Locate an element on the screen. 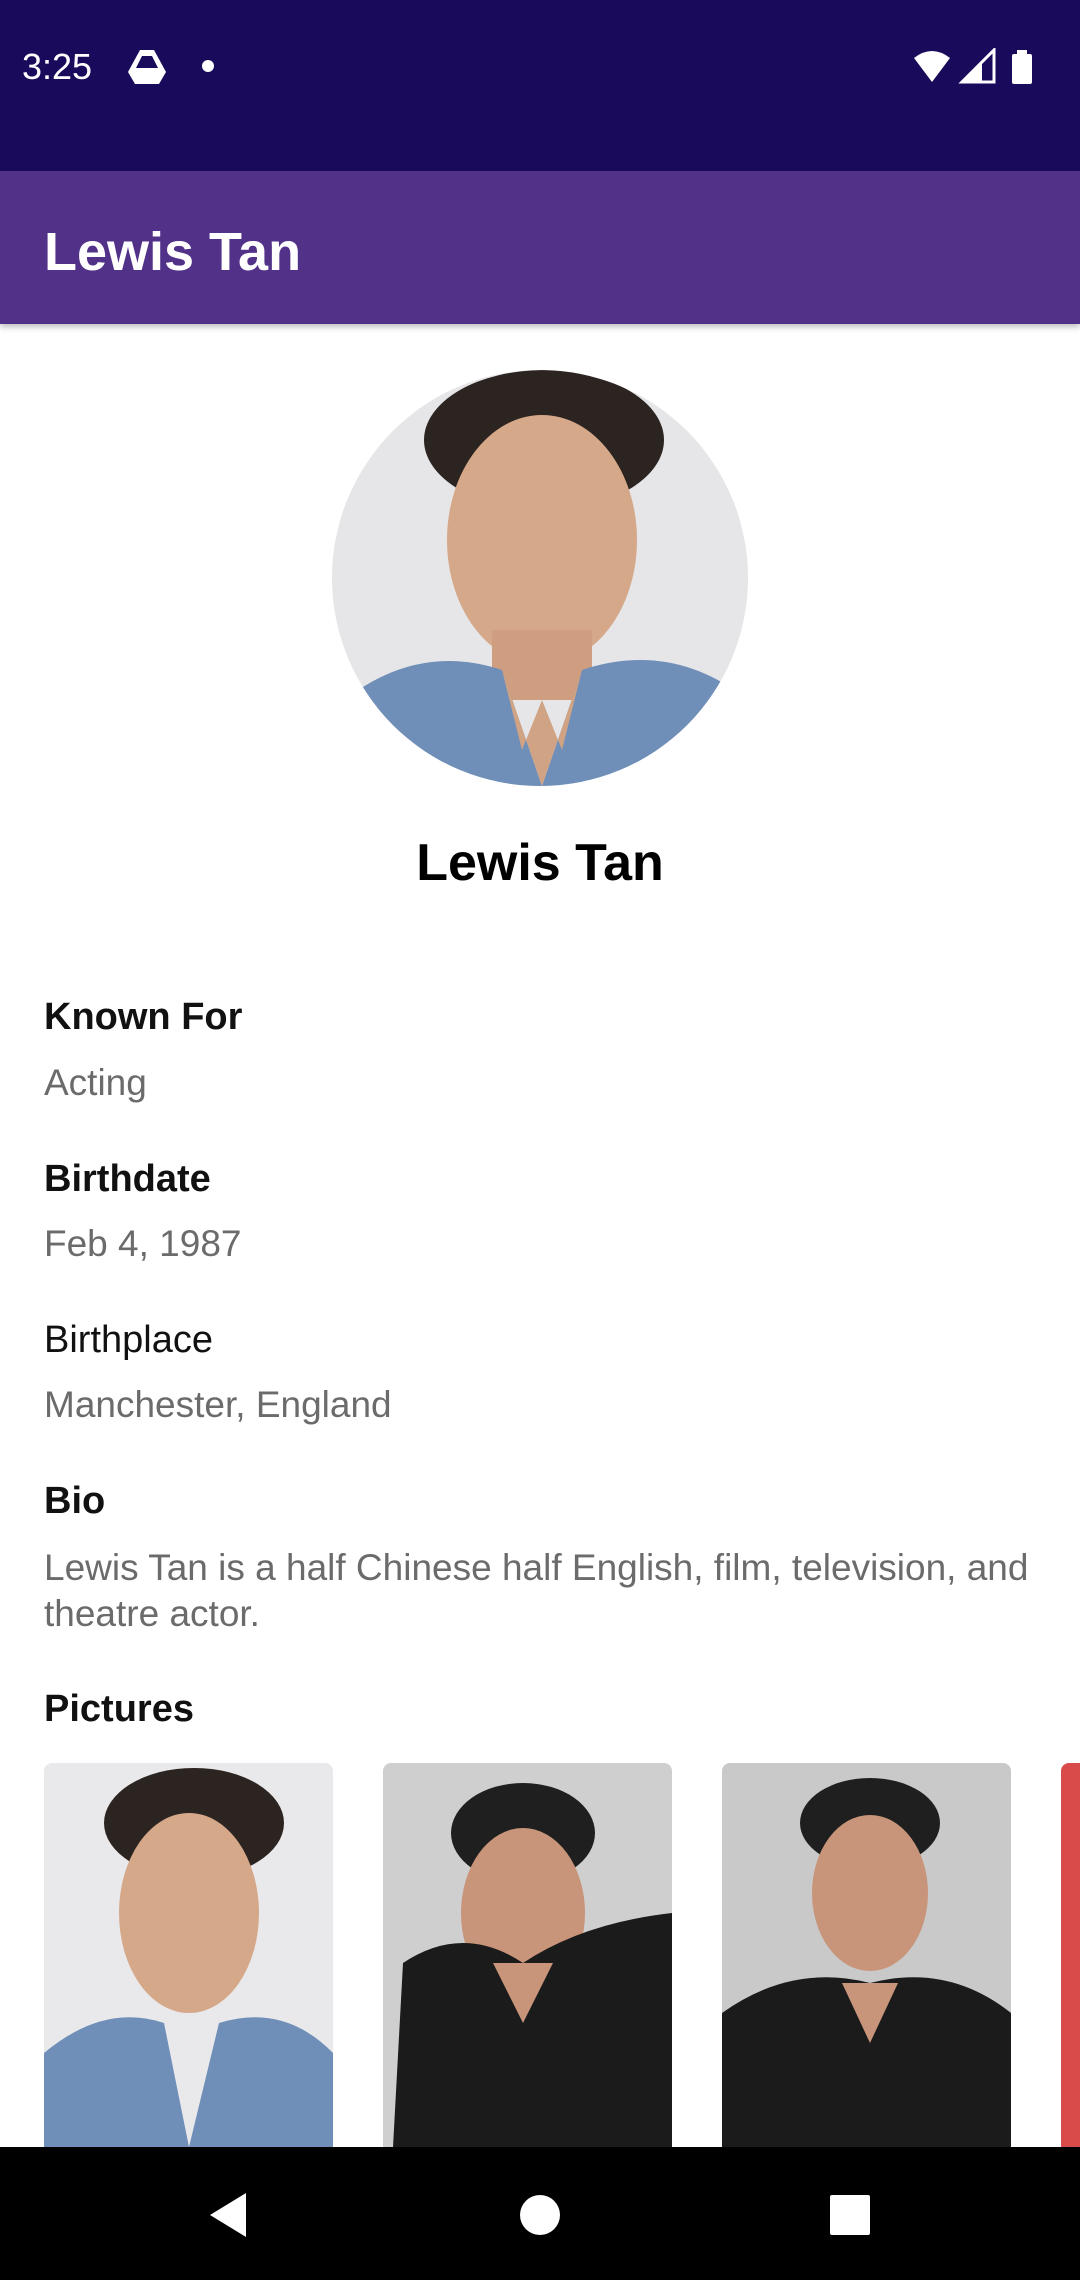  recents-icon is located at coordinates (850, 2215).